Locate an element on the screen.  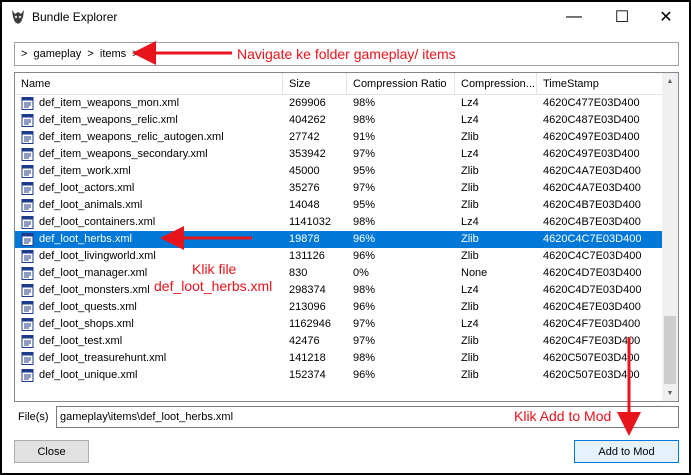
column-header-compression-ratio: Compression Ratio is located at coordinates (401, 84).